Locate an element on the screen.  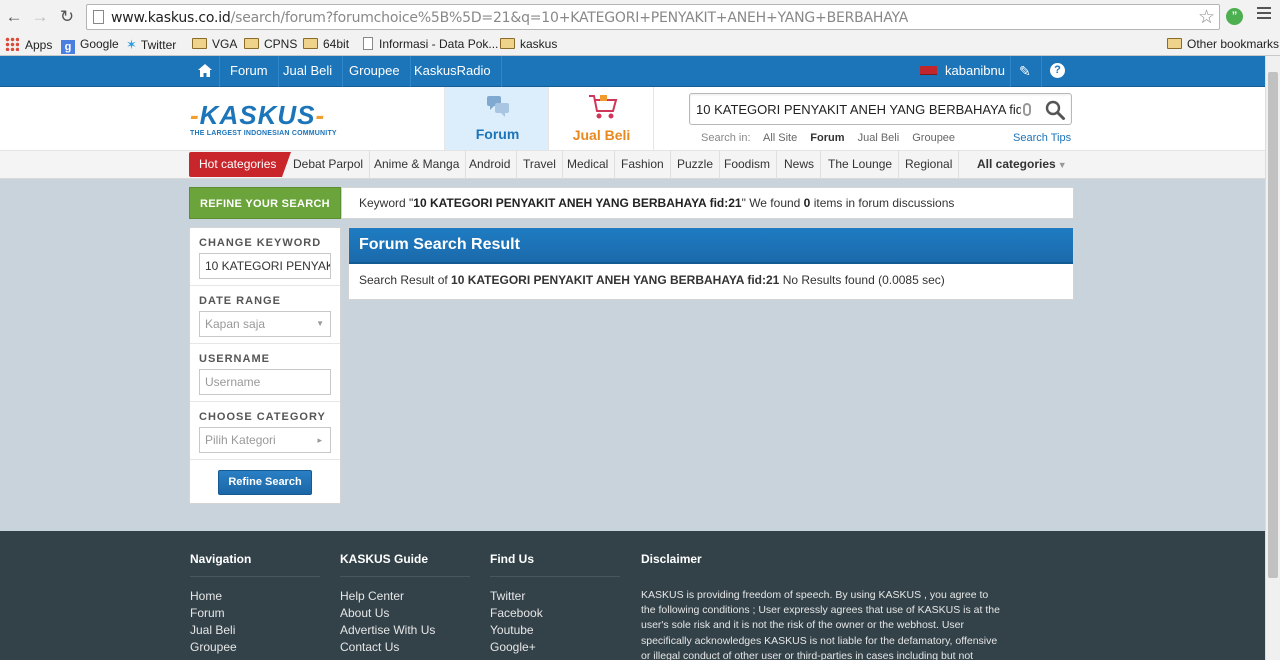
topbar-jualbeli: Jual Beli is located at coordinates (308, 71).